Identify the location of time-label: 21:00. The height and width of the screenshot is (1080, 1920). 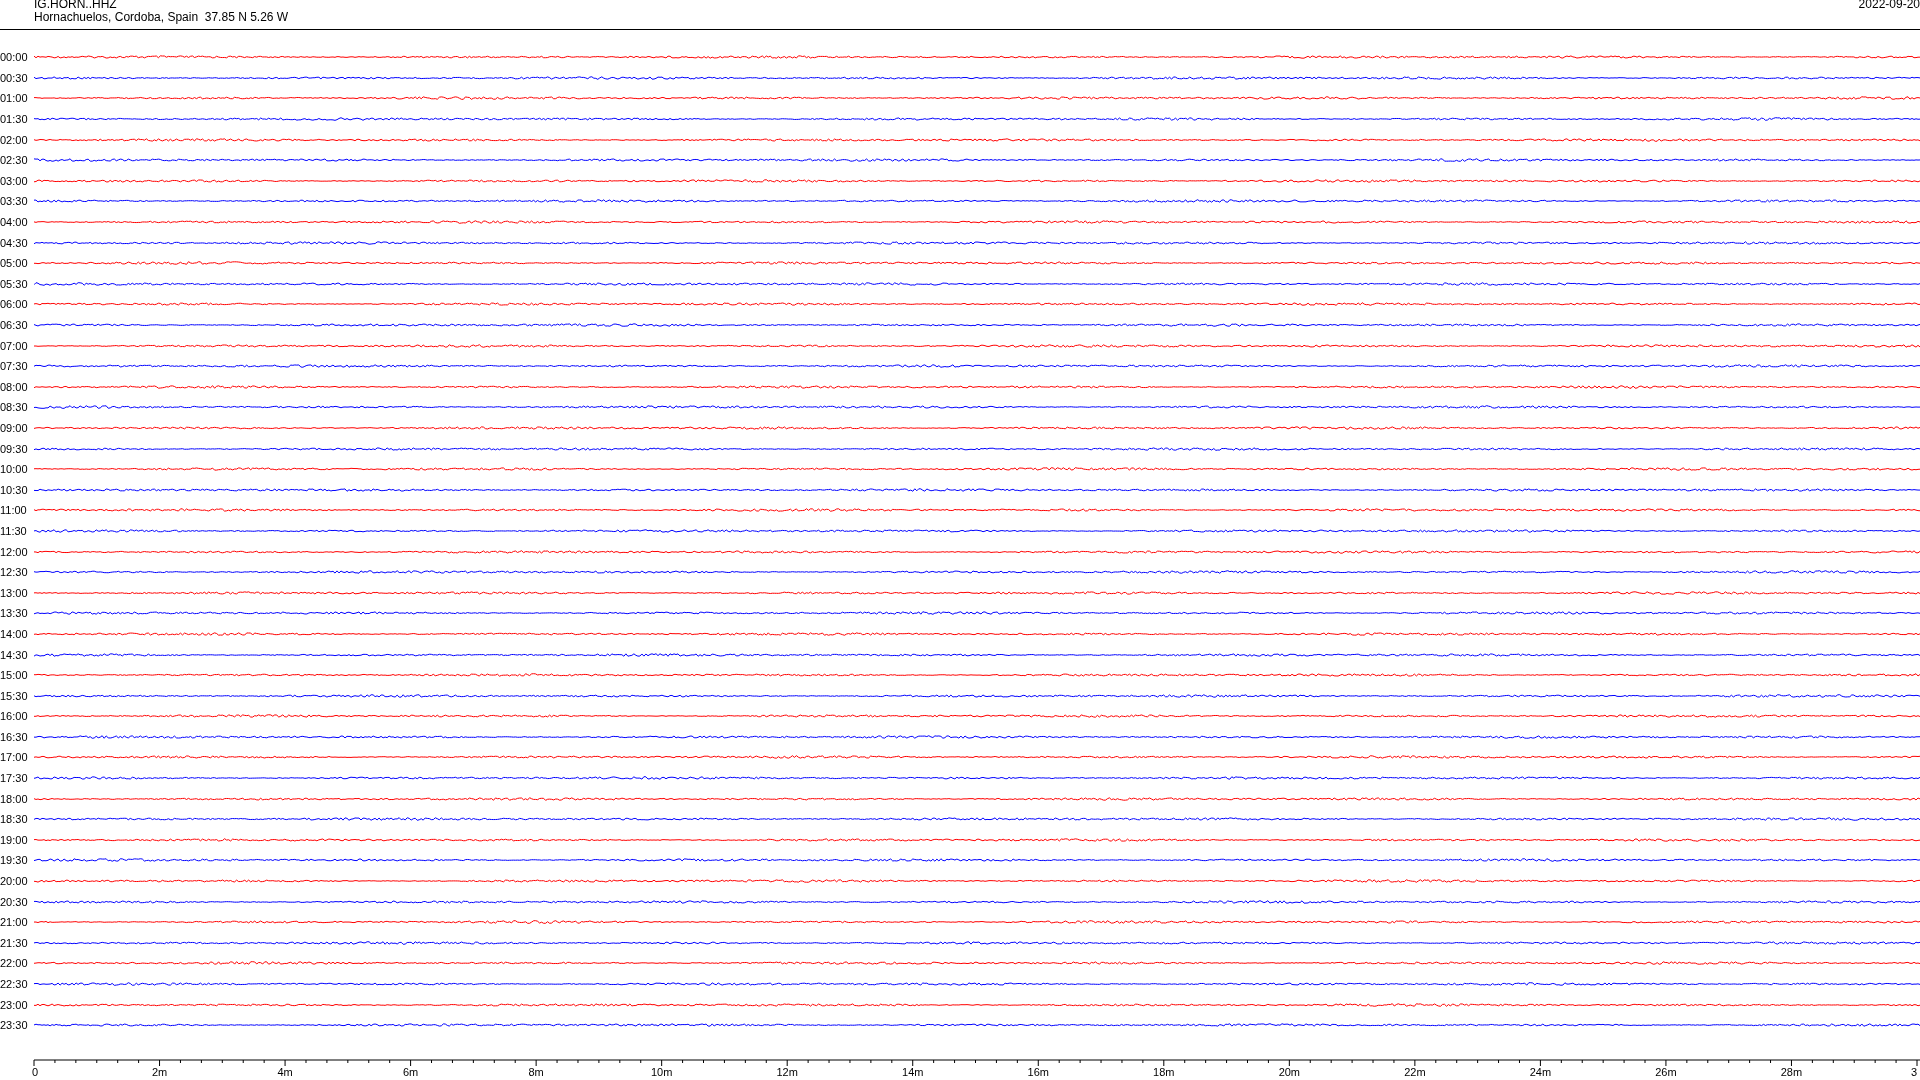
(14, 922).